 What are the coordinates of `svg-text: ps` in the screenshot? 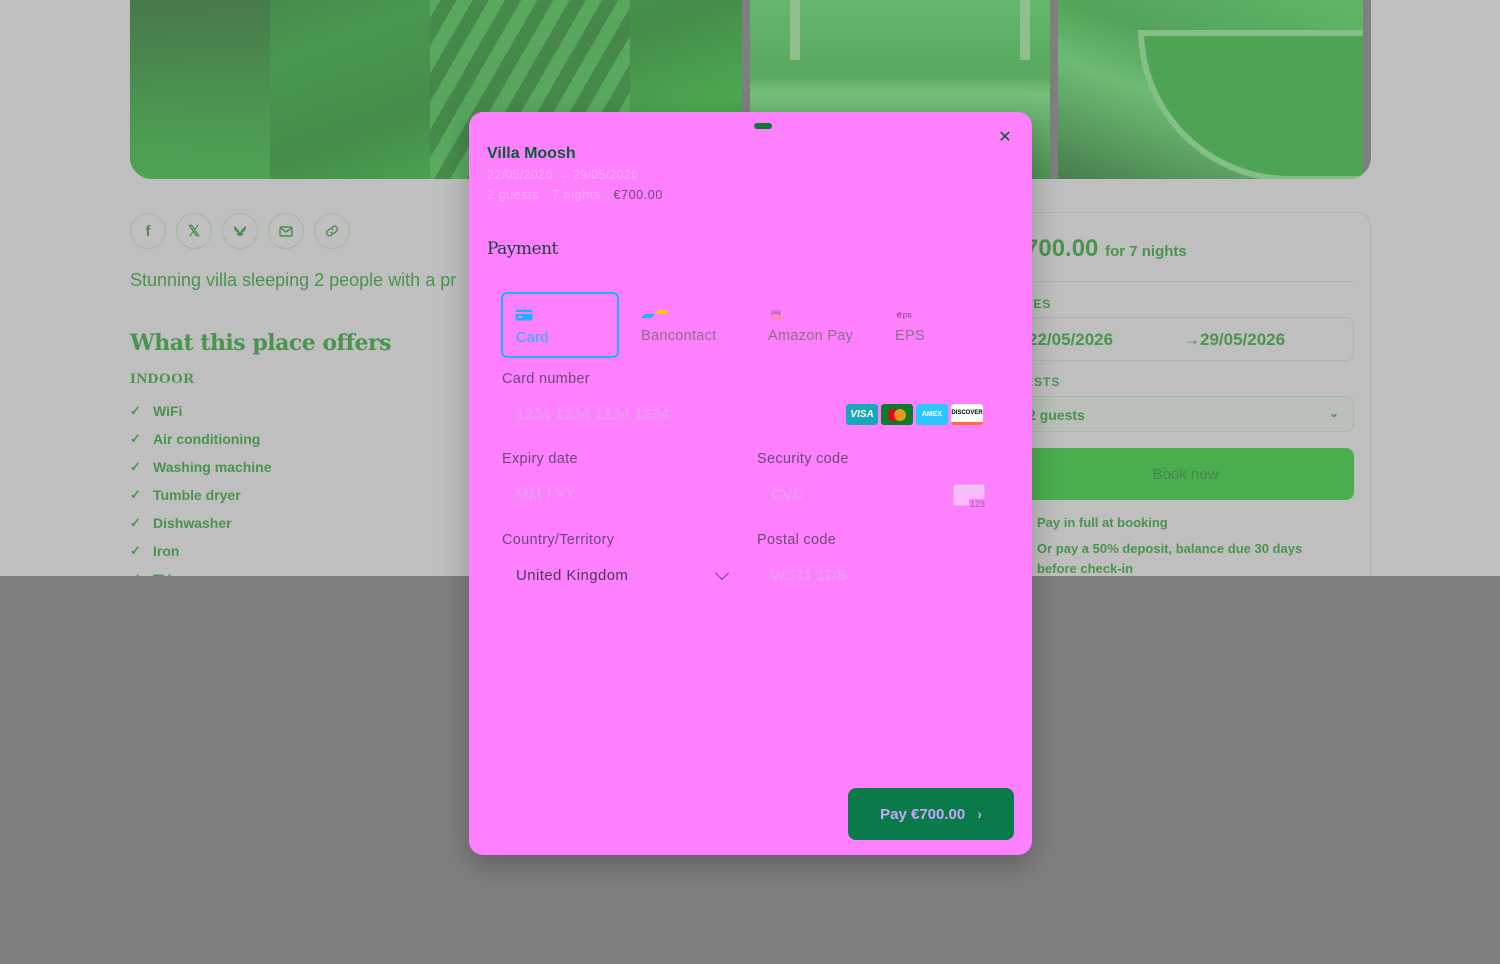 It's located at (907, 314).